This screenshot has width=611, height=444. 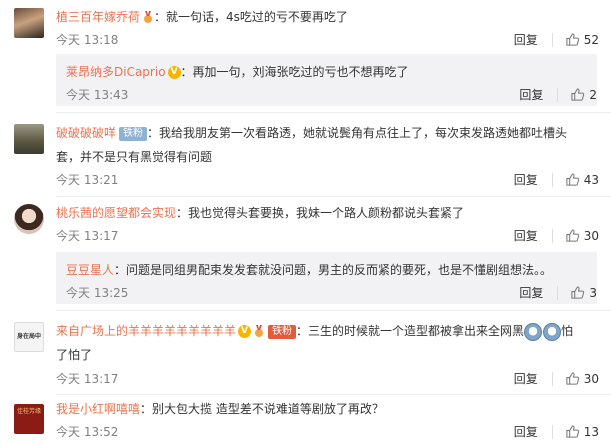 I want to click on like-button: 2, so click(x=583, y=94).